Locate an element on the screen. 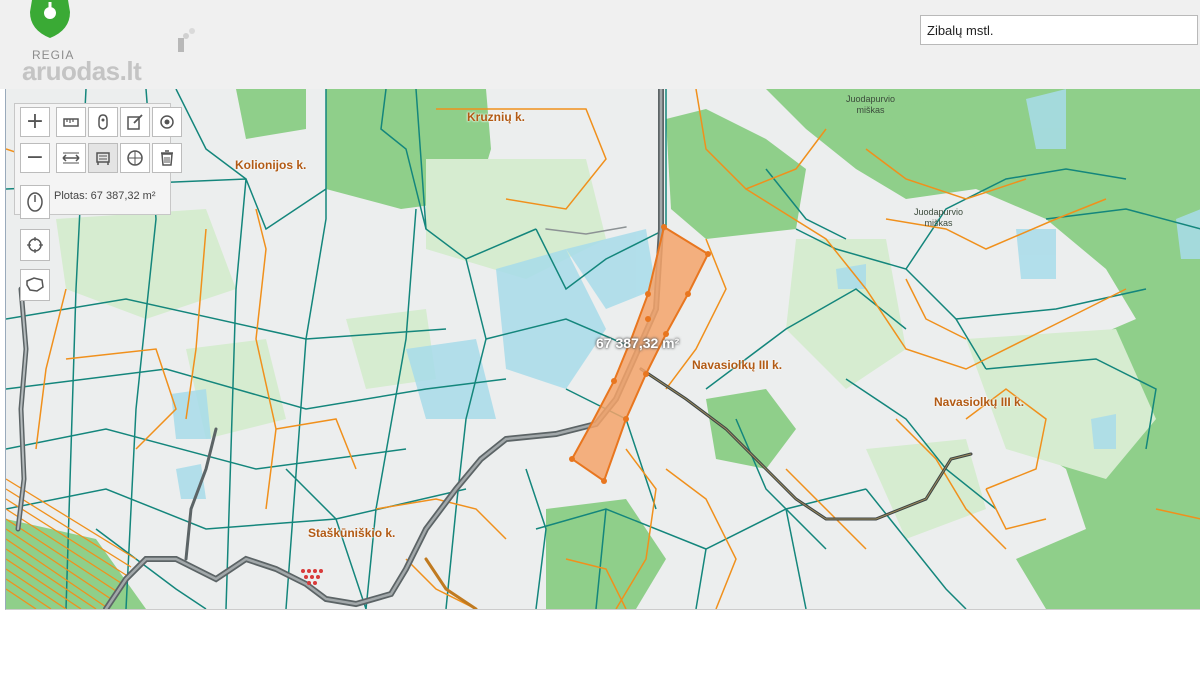 The width and height of the screenshot is (1200, 674). lasso-icon is located at coordinates (35, 284).